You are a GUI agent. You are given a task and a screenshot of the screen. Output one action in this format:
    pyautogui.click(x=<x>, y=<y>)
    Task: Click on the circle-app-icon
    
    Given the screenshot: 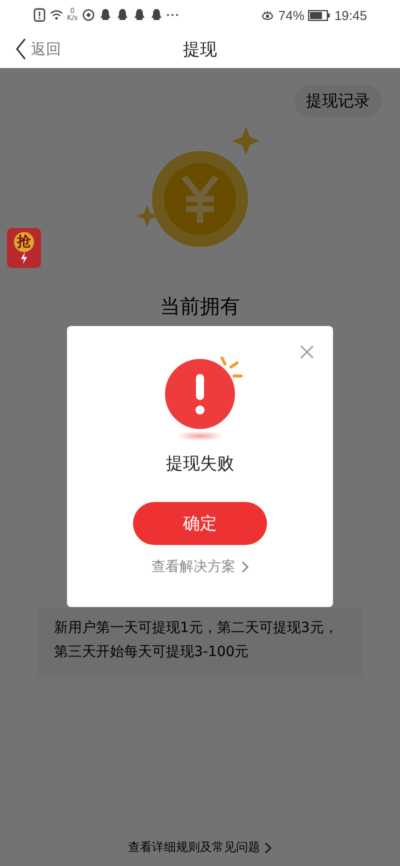 What is the action you would take?
    pyautogui.click(x=88, y=15)
    